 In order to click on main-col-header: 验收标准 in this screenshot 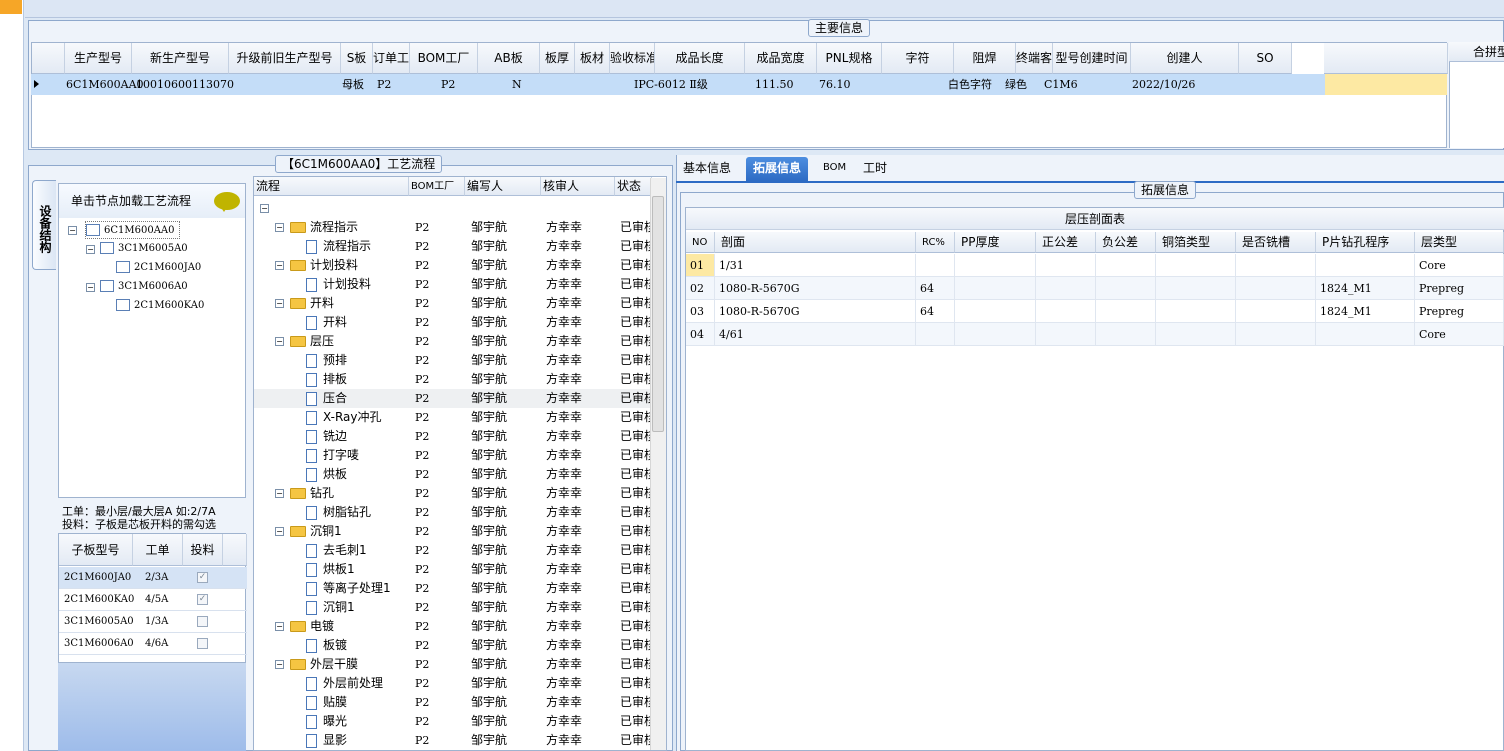, I will do `click(632, 58)`.